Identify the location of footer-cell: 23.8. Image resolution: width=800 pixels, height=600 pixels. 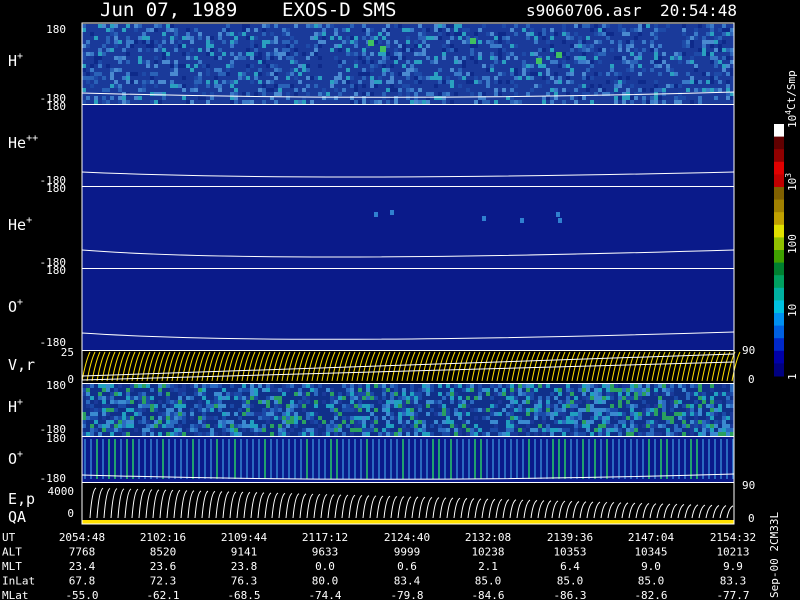
(244, 566).